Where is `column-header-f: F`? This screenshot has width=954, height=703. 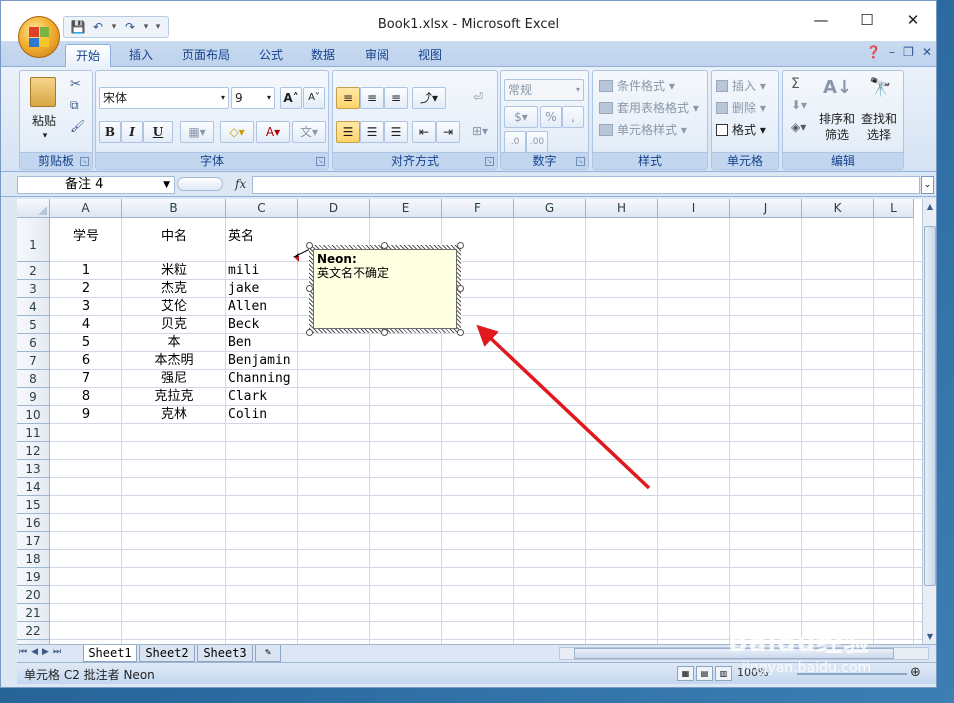 column-header-f: F is located at coordinates (478, 208).